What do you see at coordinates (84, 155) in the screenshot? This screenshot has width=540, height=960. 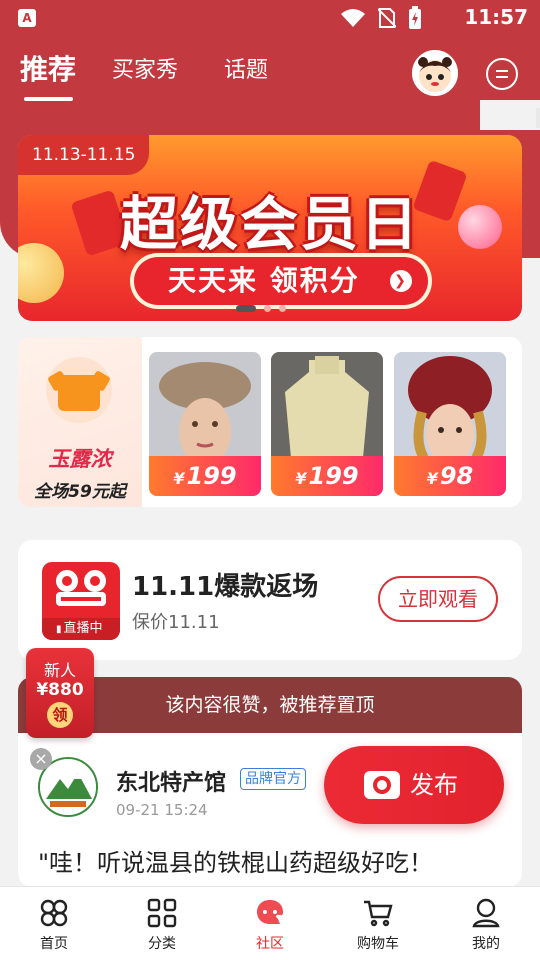 I see `banner-date-range: 11.13-11.15` at bounding box center [84, 155].